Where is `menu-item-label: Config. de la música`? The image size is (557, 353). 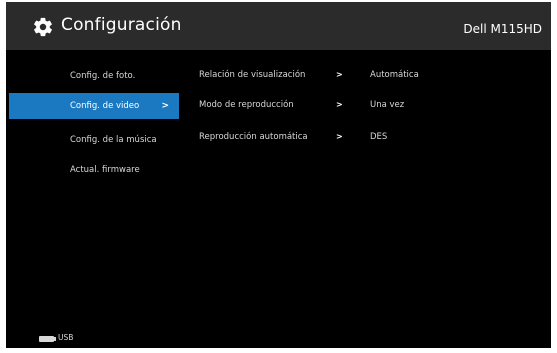 menu-item-label: Config. de la música is located at coordinates (113, 140).